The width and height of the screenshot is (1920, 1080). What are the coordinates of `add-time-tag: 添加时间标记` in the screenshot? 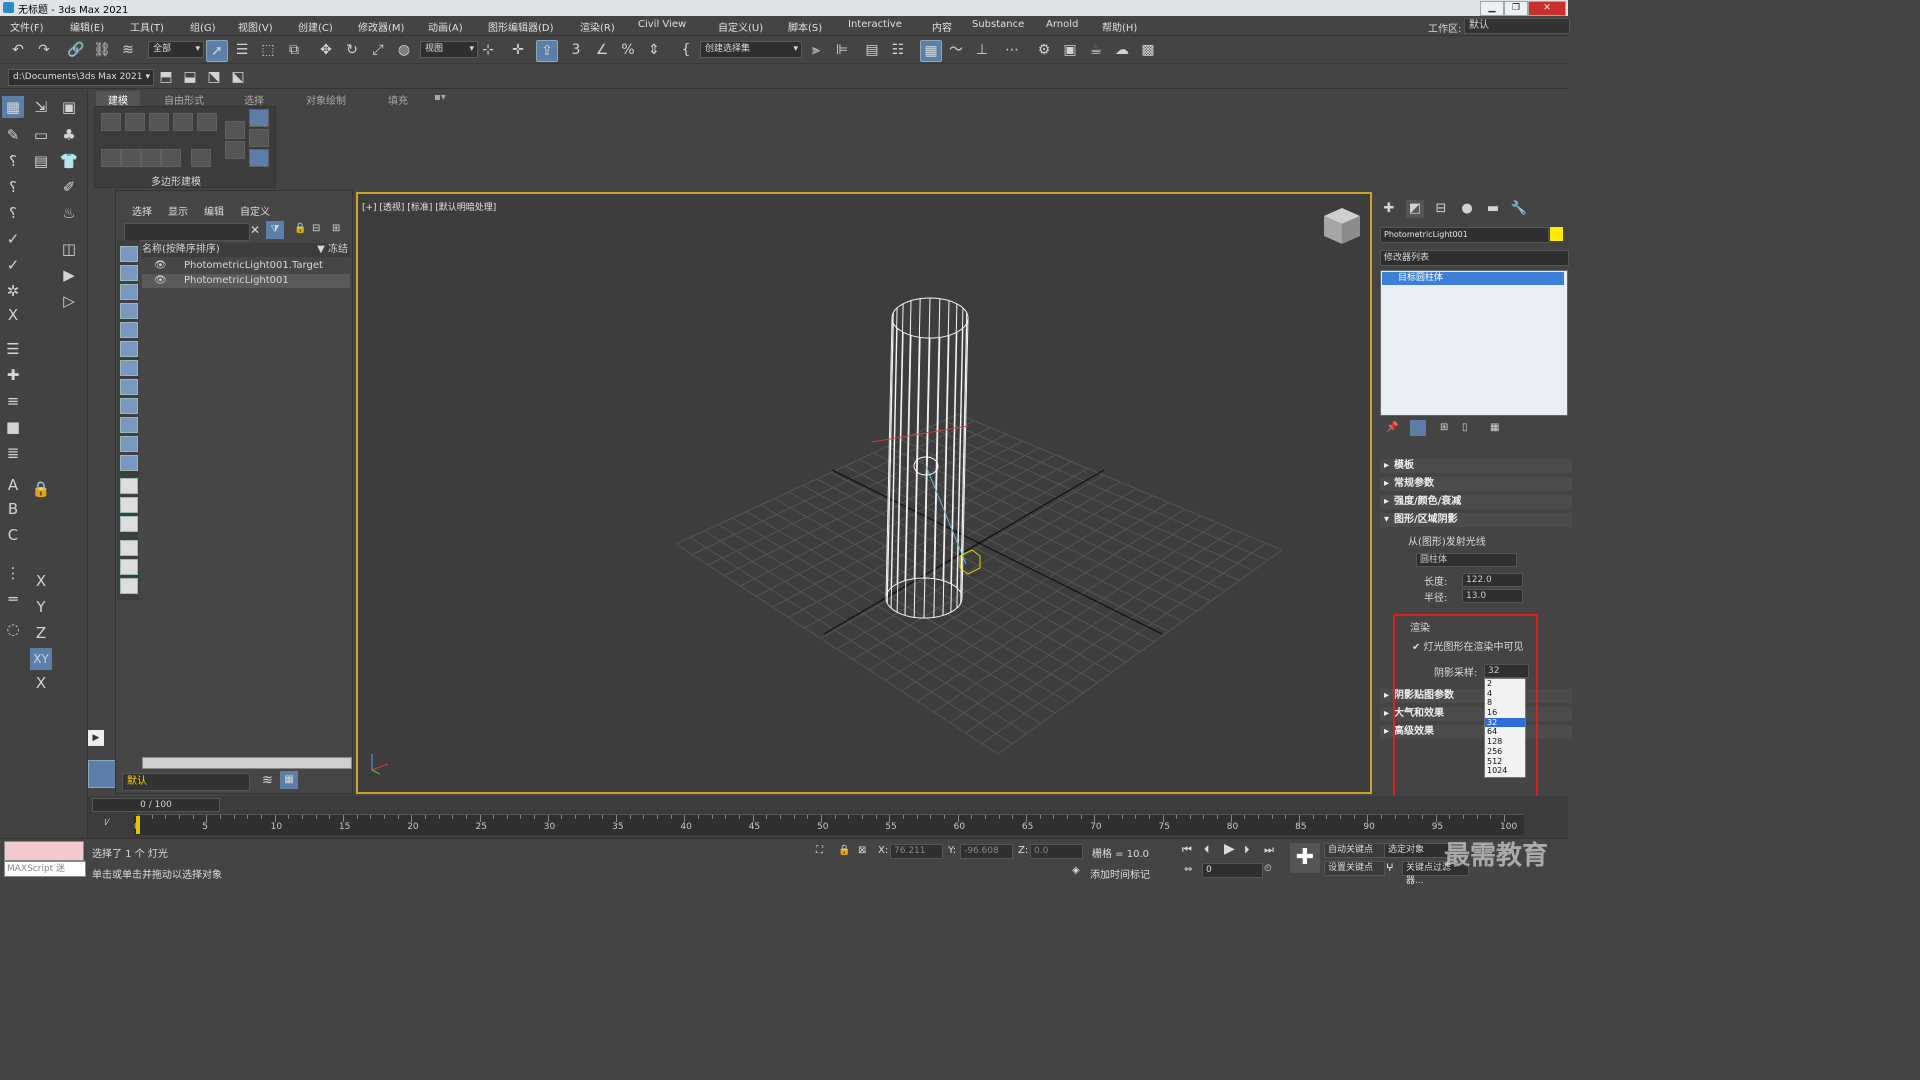 It's located at (1120, 873).